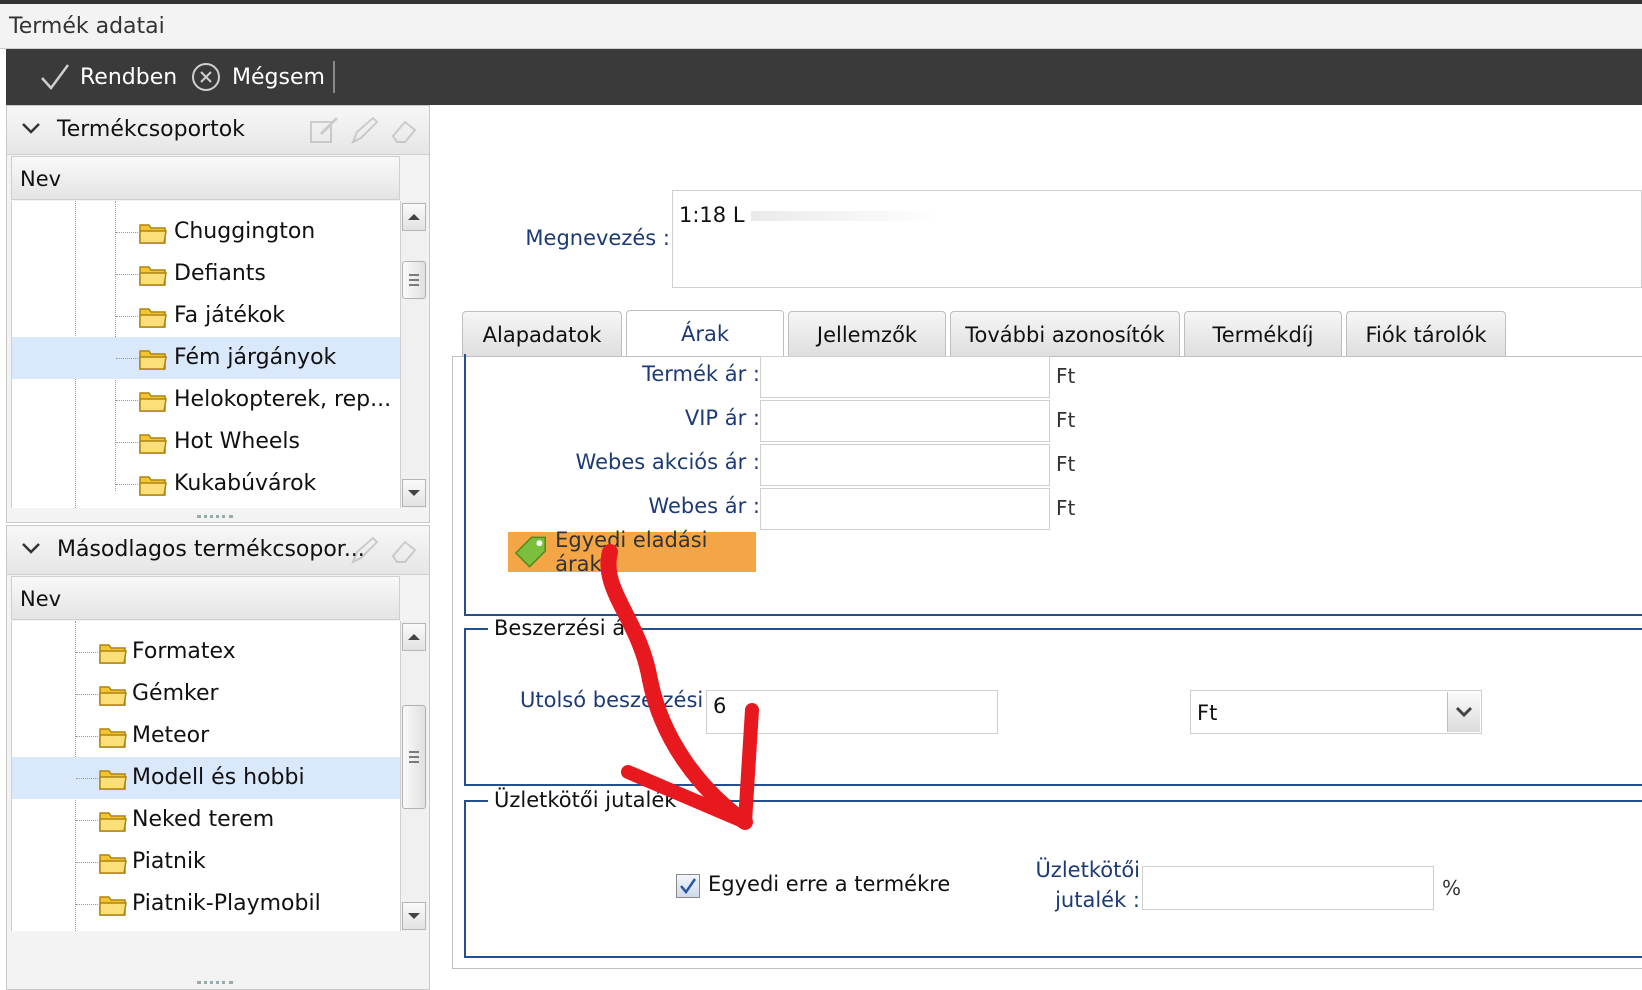  Describe the element at coordinates (867, 334) in the screenshot. I see `tab-jellemzok: Jellemzők` at that location.